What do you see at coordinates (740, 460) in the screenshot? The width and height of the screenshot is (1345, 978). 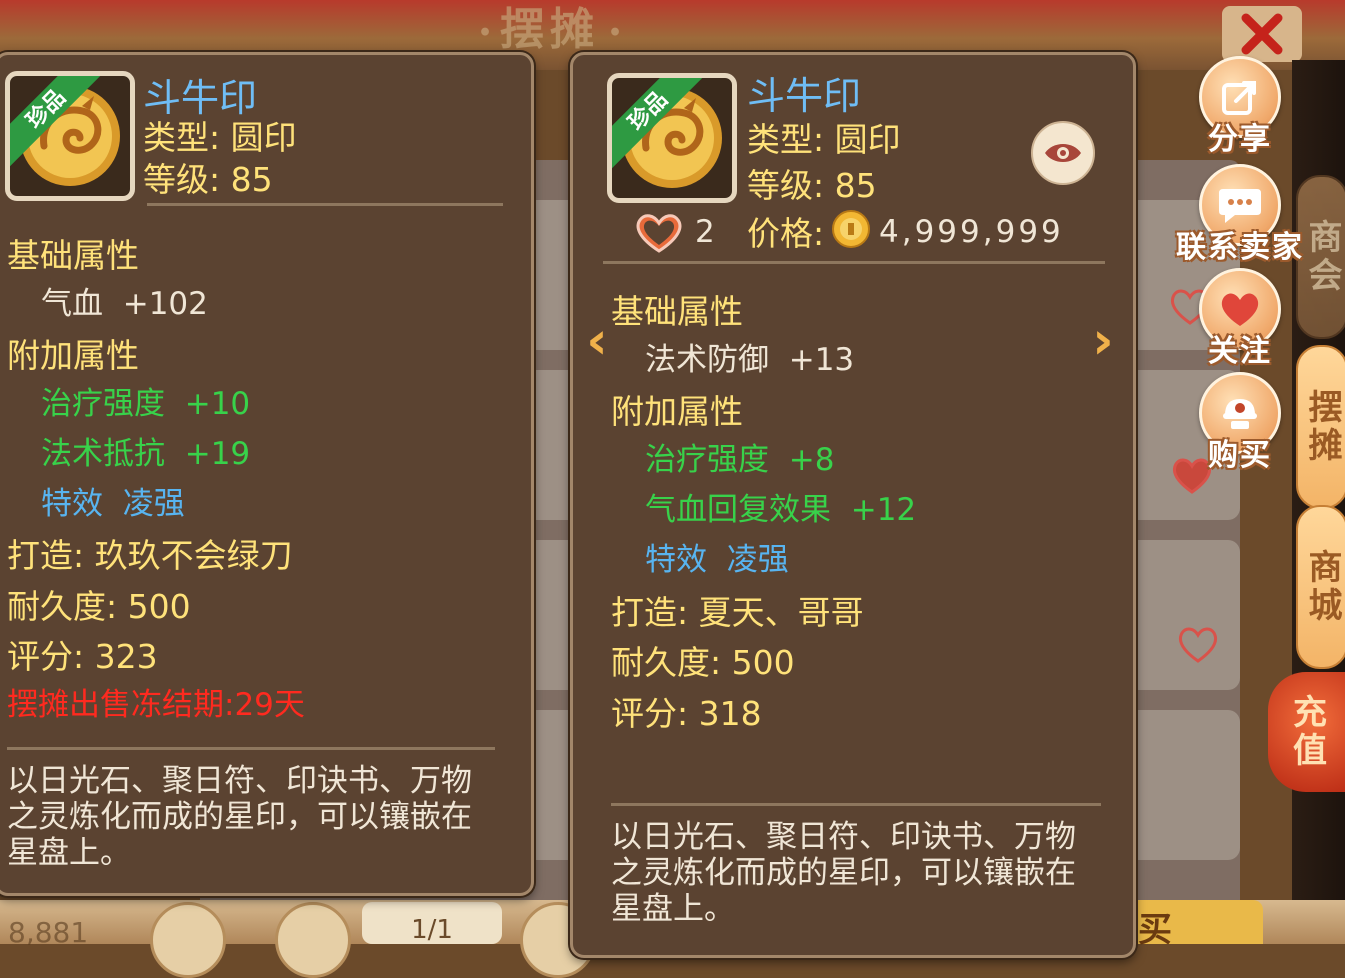 I see `extra-attr: 治疗强度 +8` at bounding box center [740, 460].